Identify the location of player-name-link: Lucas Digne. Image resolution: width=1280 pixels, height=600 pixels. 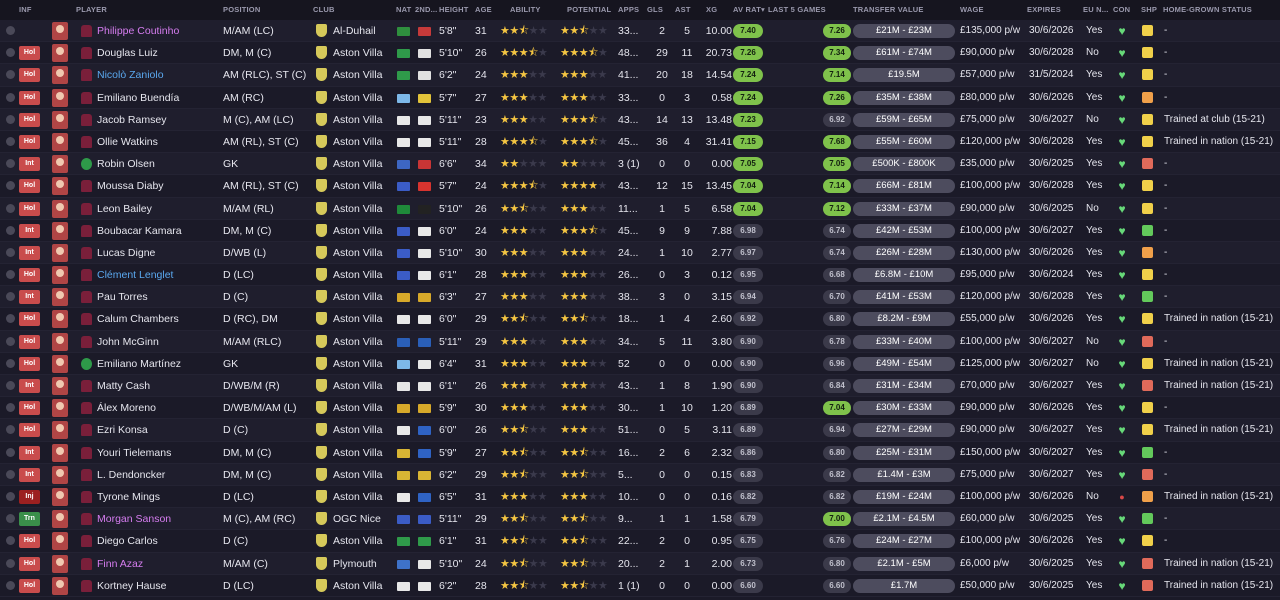
(155, 253).